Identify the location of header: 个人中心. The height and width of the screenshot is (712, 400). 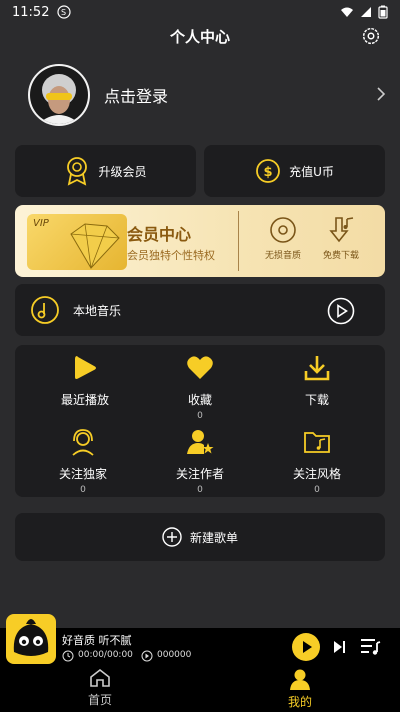
(200, 36).